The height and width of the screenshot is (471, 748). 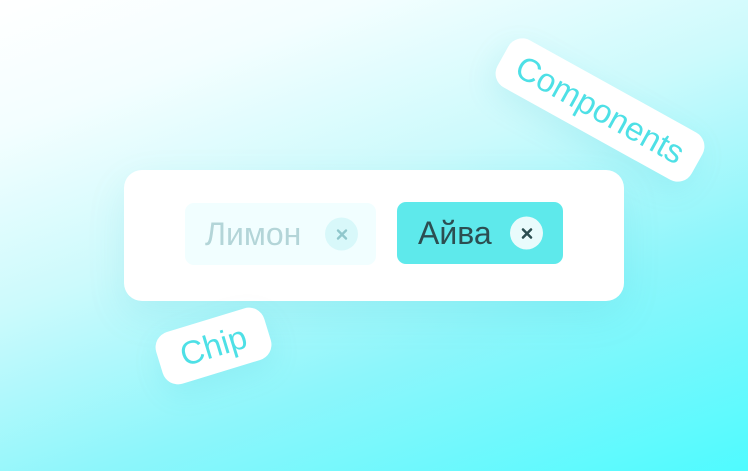 I want to click on components-tag: Components, so click(x=600, y=110).